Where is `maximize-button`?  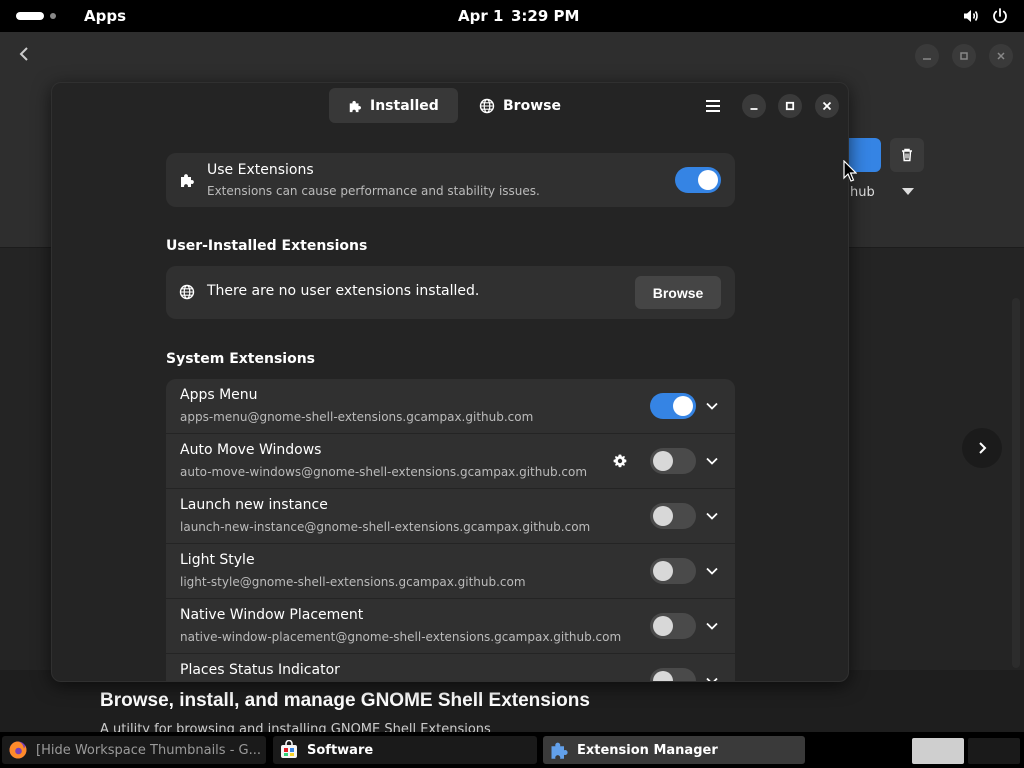
maximize-button is located at coordinates (790, 106).